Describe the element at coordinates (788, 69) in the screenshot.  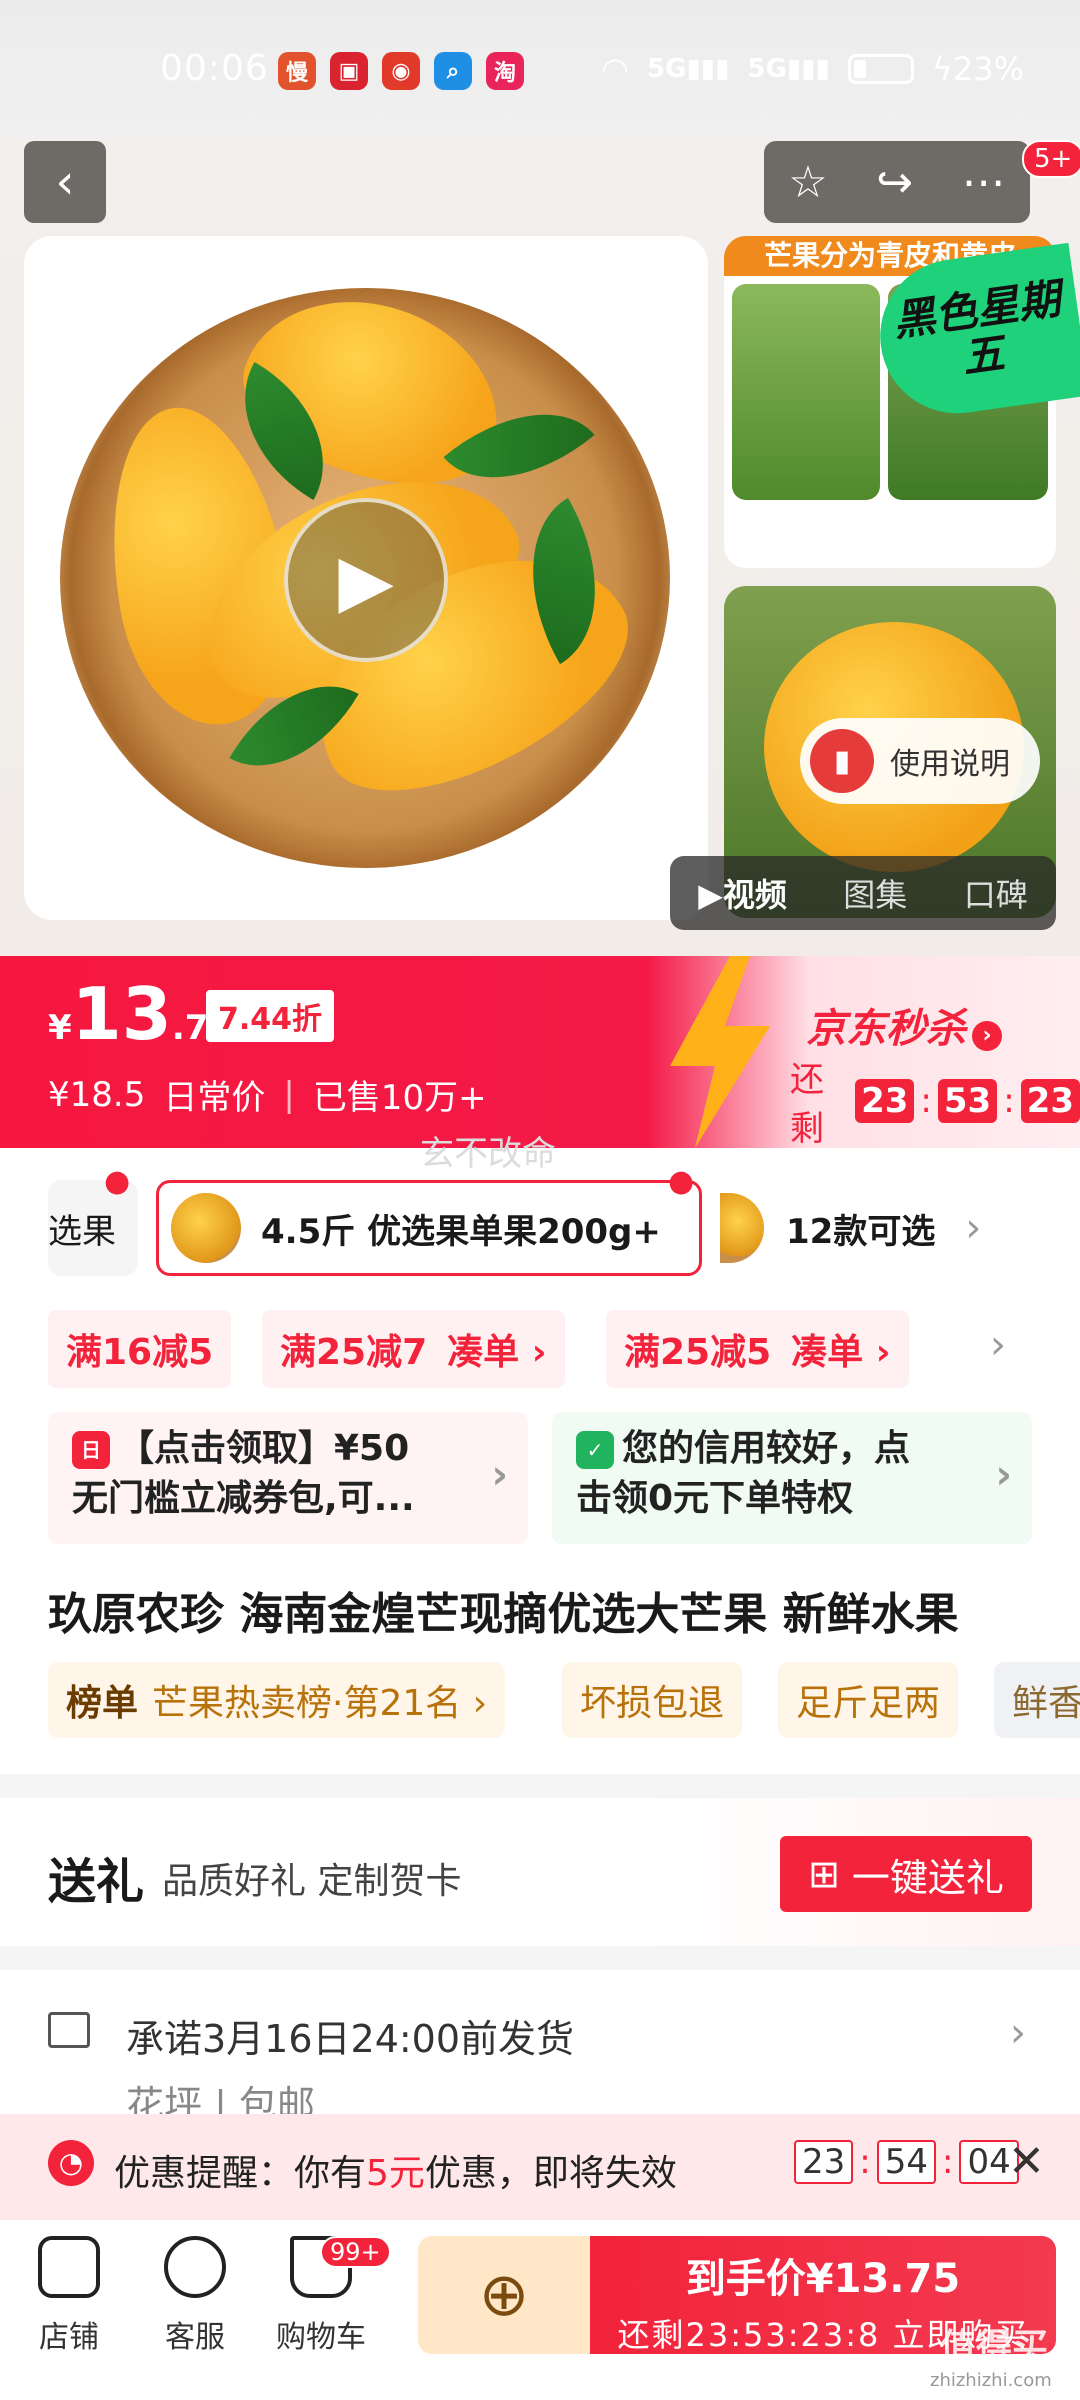
I see `signal-icon-2: 5G▮▮▮` at that location.